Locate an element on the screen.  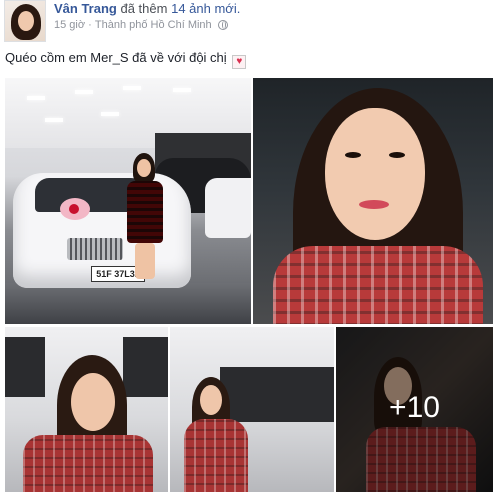
author-avatar is located at coordinates (25, 21).